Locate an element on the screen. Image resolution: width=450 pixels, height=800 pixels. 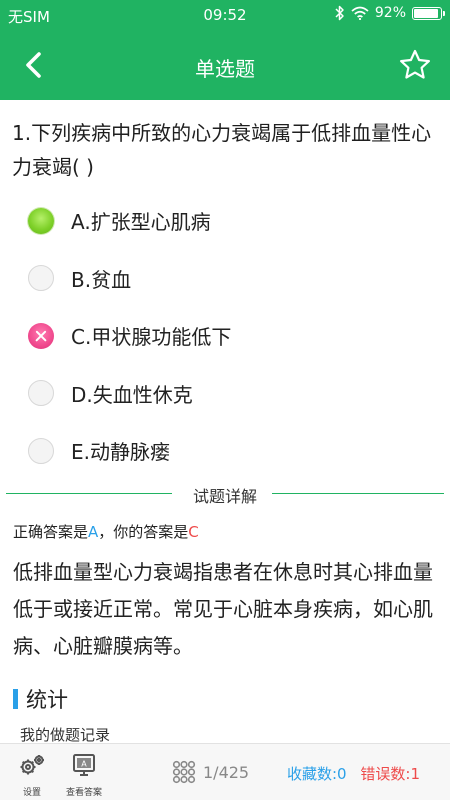
bottom-toolbar: 设置 A 查看答案 1/425 收藏数:0 错误数:1 is located at coordinates (225, 771).